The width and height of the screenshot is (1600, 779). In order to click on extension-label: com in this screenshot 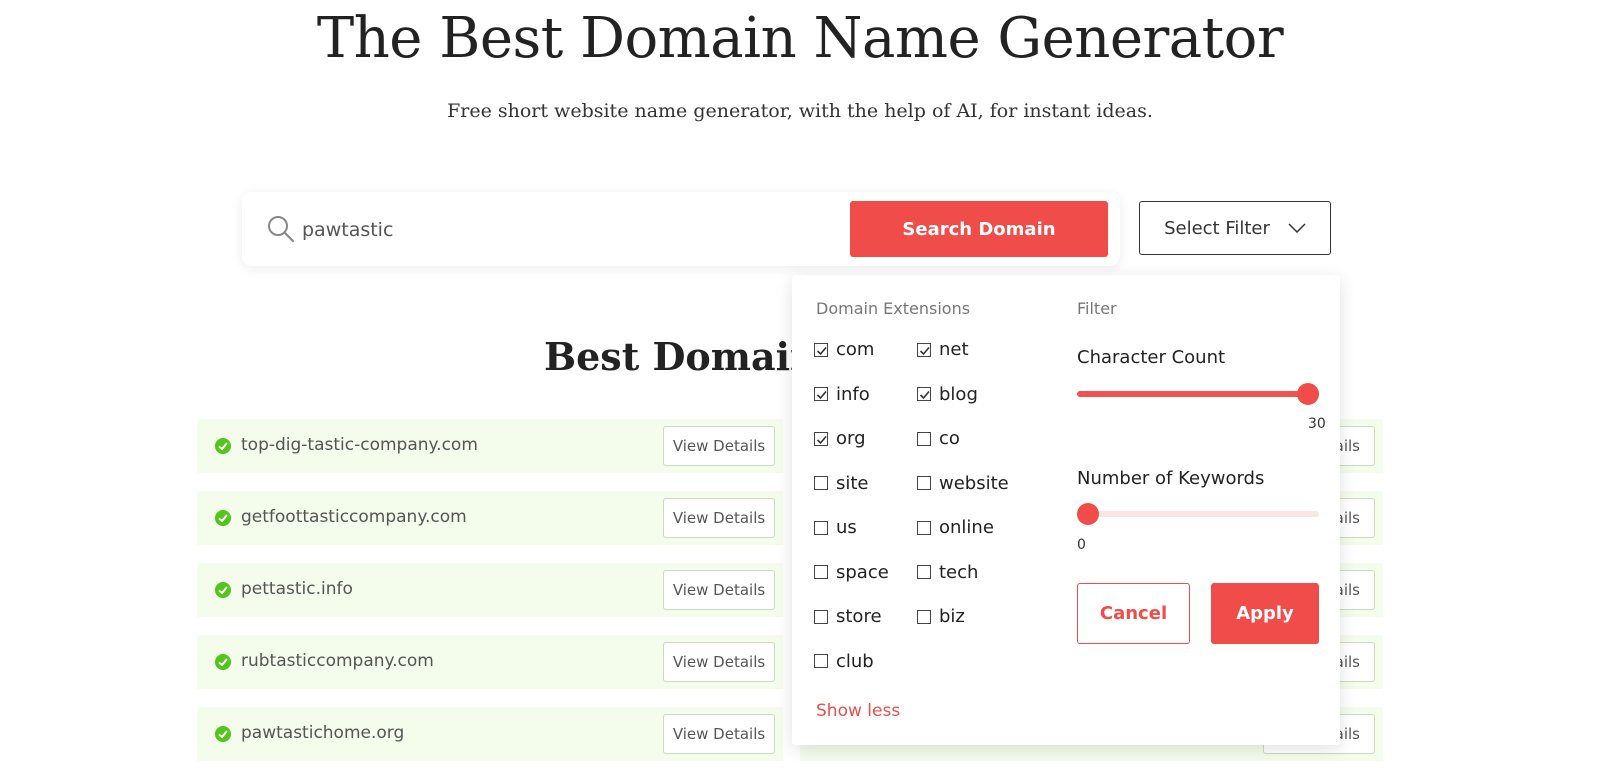, I will do `click(855, 349)`.